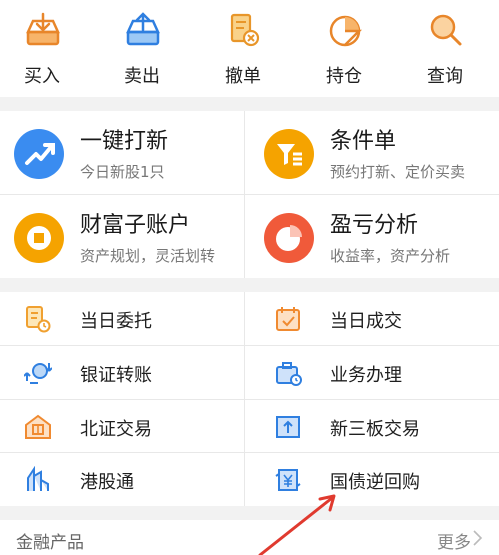 Image resolution: width=499 pixels, height=555 pixels. Describe the element at coordinates (344, 50) in the screenshot. I see `position-button: 持仓` at that location.